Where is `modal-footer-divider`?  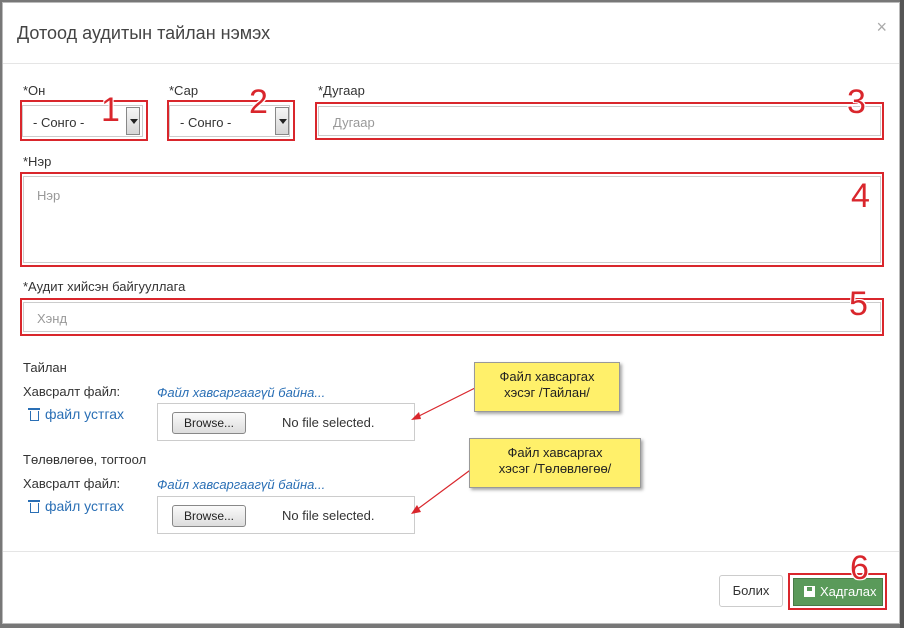 modal-footer-divider is located at coordinates (451, 551).